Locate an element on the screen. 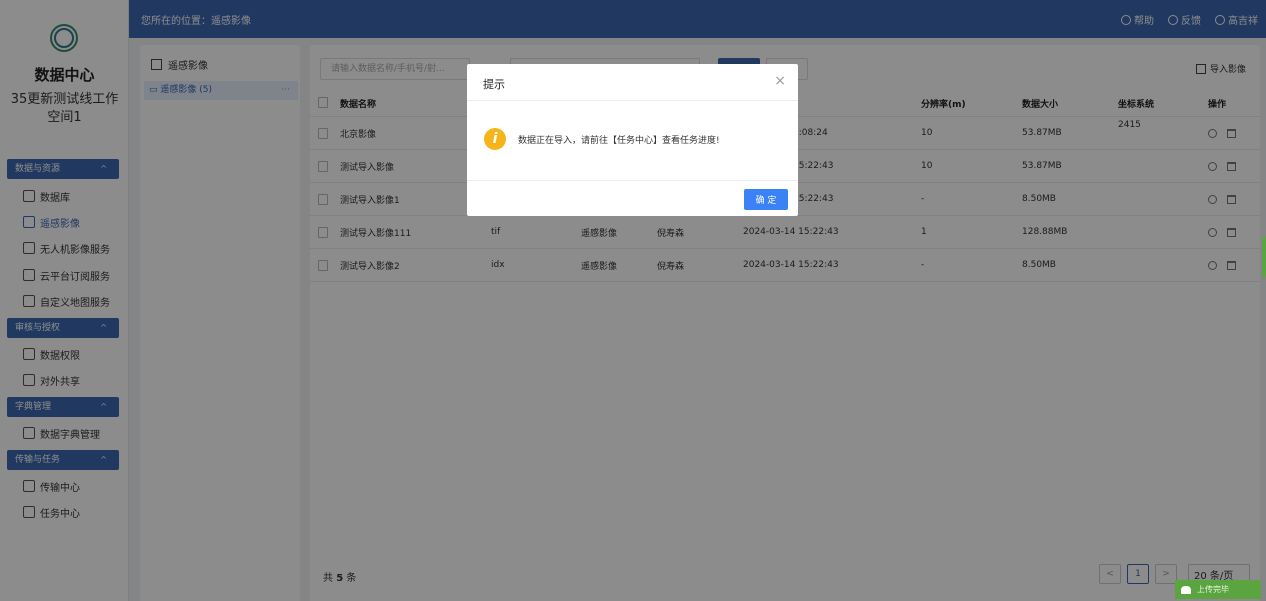 This screenshot has width=1266, height=601. info-icon: i is located at coordinates (495, 139).